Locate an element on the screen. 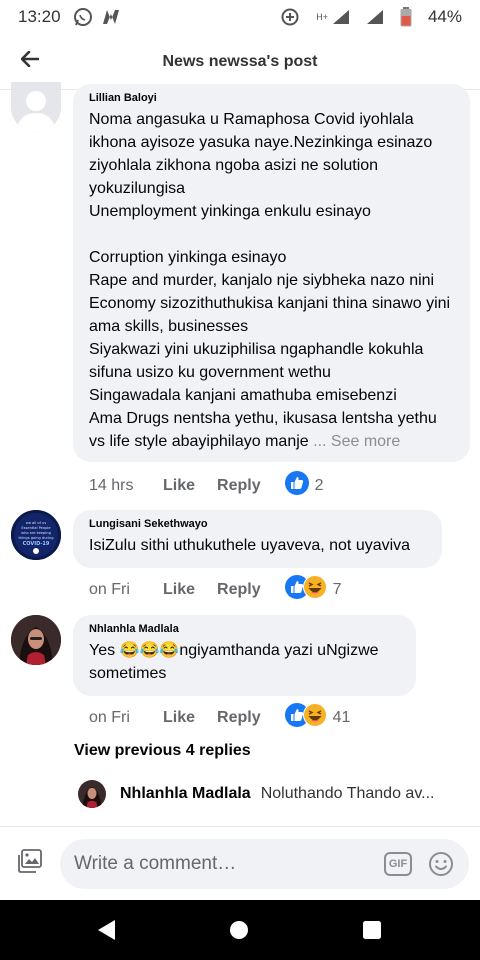 Image resolution: width=480 pixels, height=960 pixels. app-header: News newssa's post is located at coordinates (240, 62).